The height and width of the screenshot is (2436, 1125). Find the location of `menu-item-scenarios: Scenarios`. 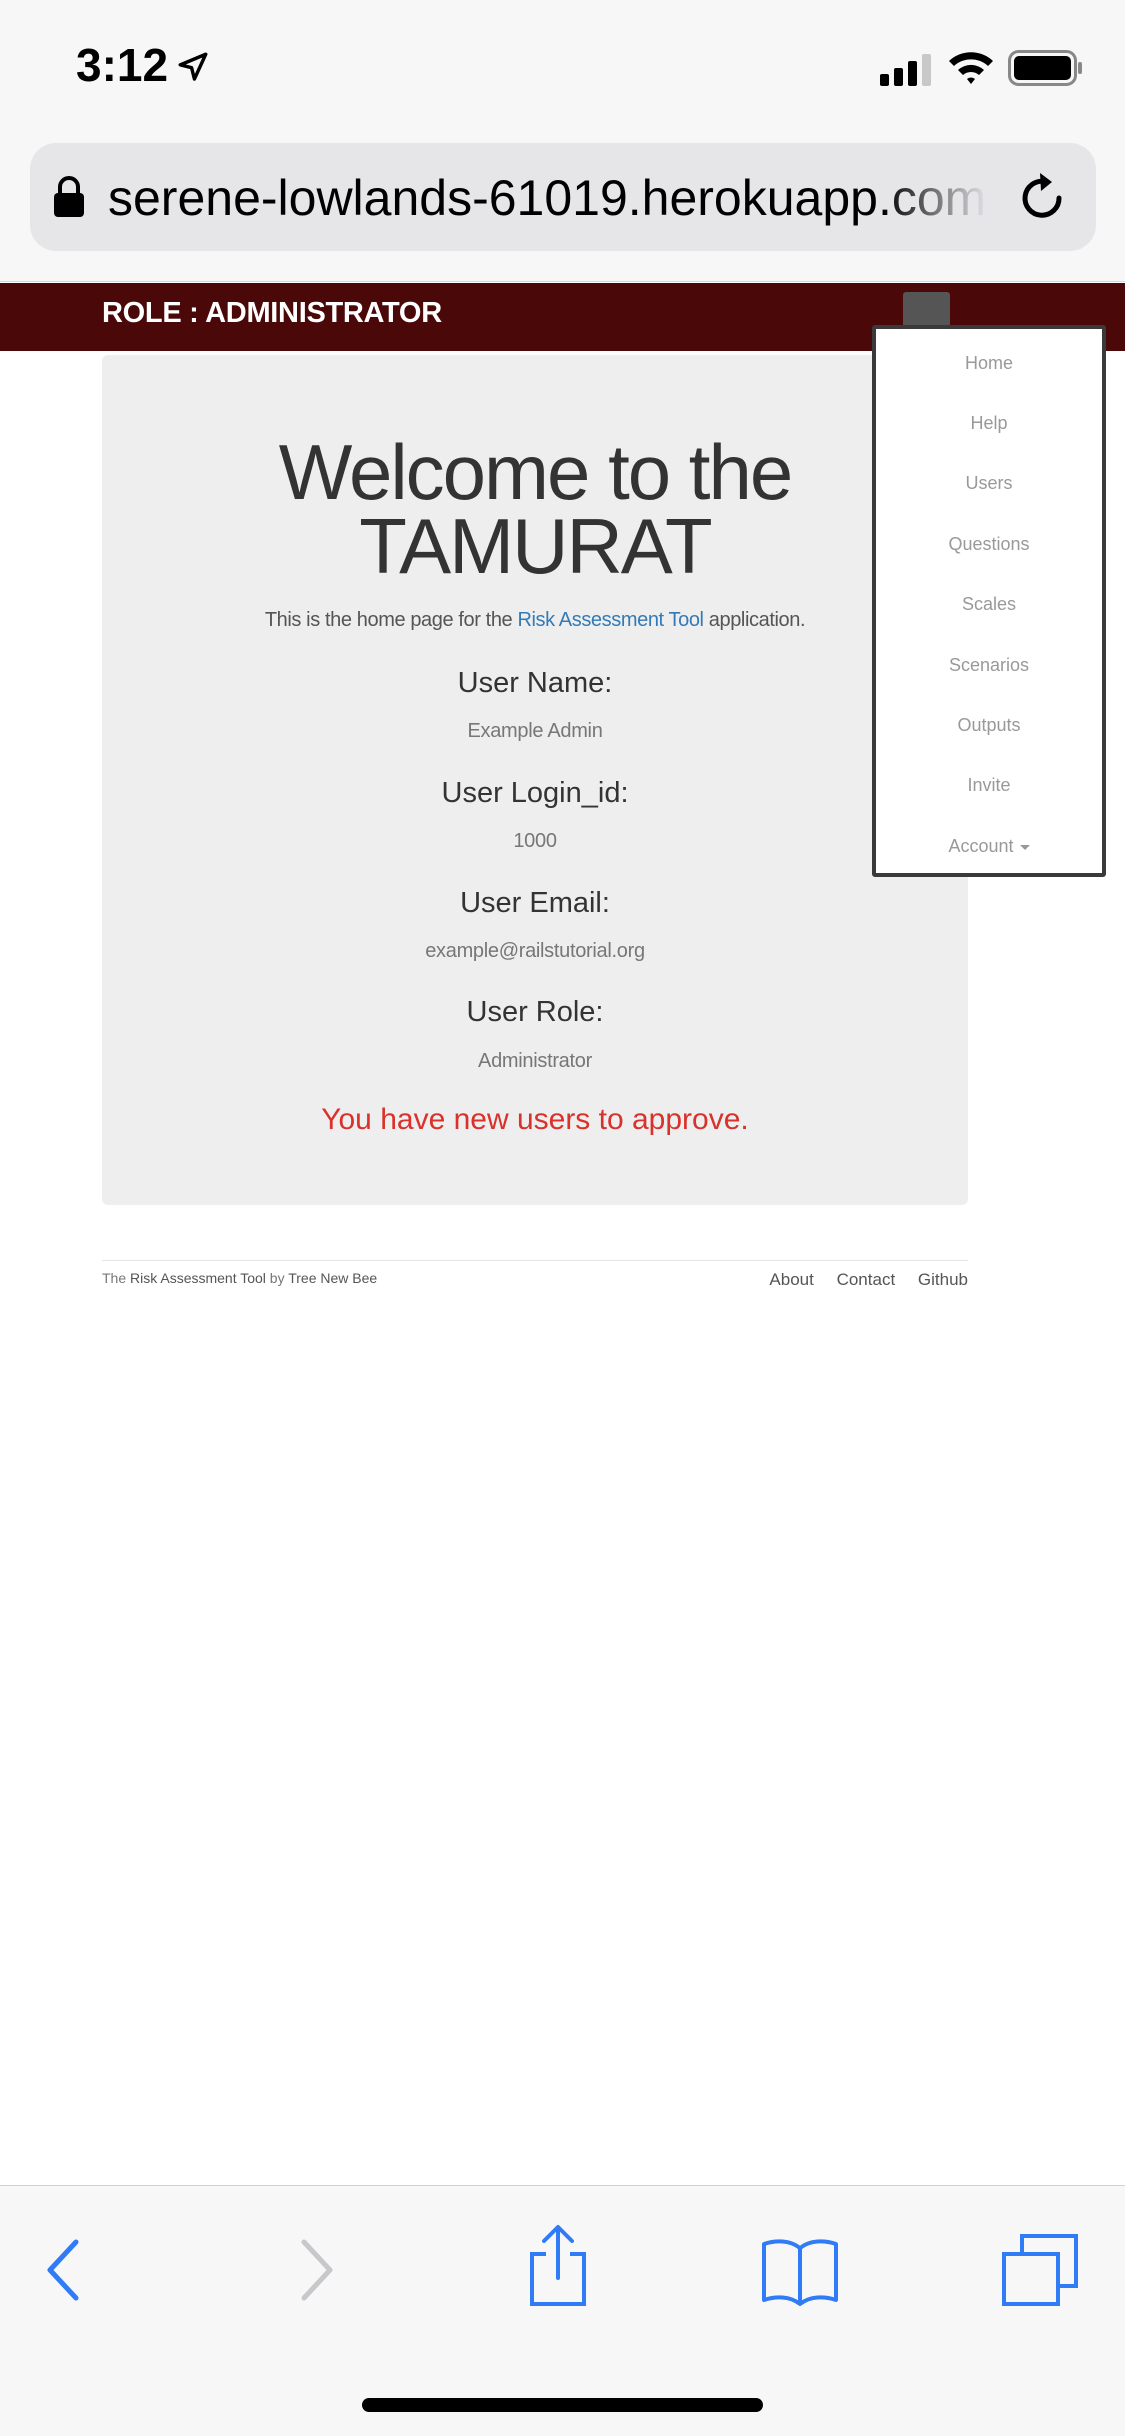

menu-item-scenarios: Scenarios is located at coordinates (989, 665).